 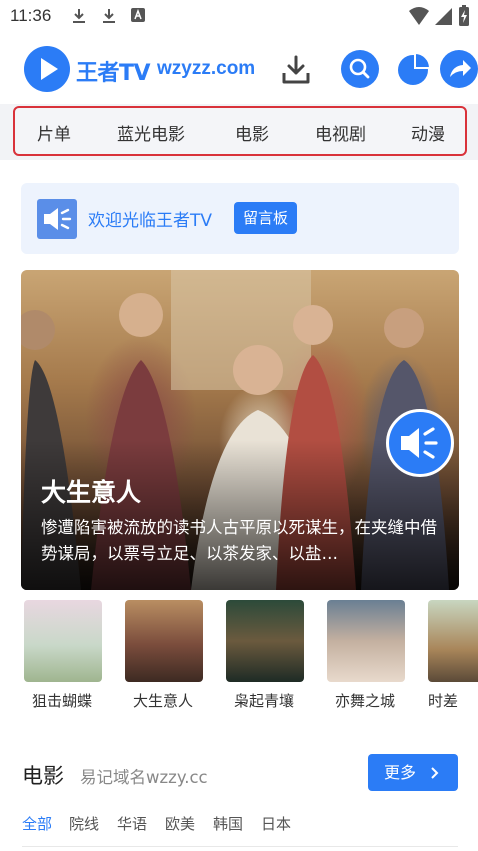 I want to click on app-header: 王者TV wzyzz.com, so click(x=239, y=69).